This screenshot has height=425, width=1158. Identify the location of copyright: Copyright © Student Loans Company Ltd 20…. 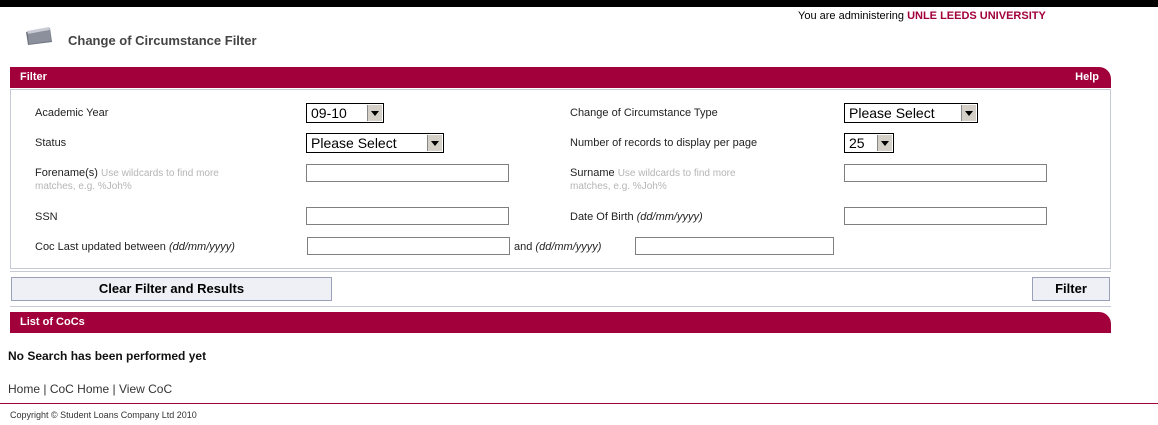
(103, 415).